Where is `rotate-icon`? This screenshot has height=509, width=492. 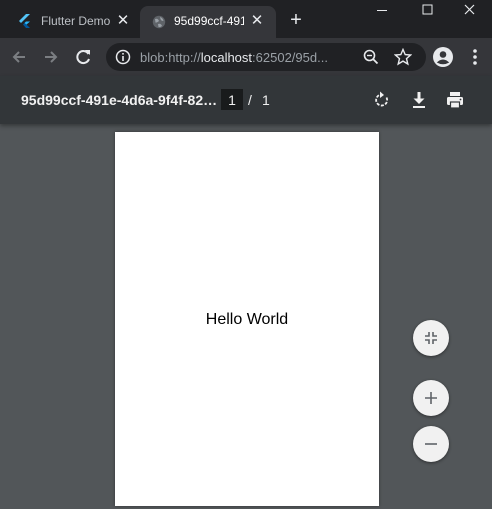 rotate-icon is located at coordinates (382, 100).